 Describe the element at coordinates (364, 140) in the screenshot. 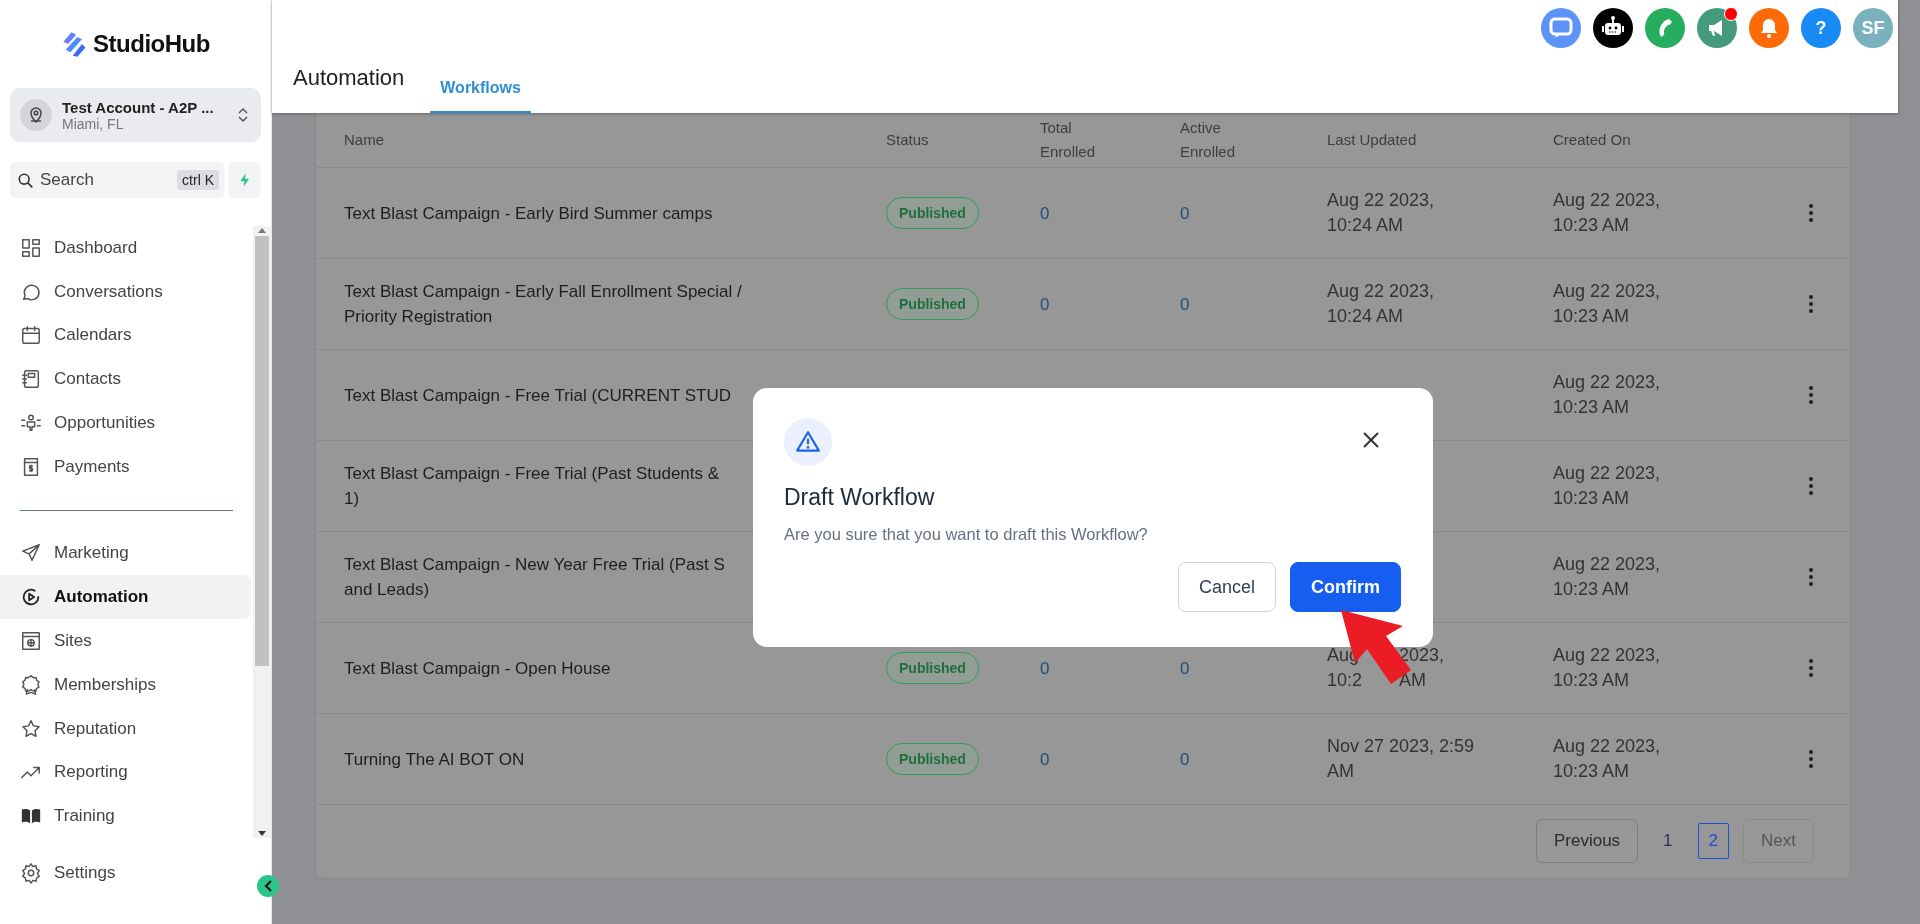

I see `column-header: Name` at that location.